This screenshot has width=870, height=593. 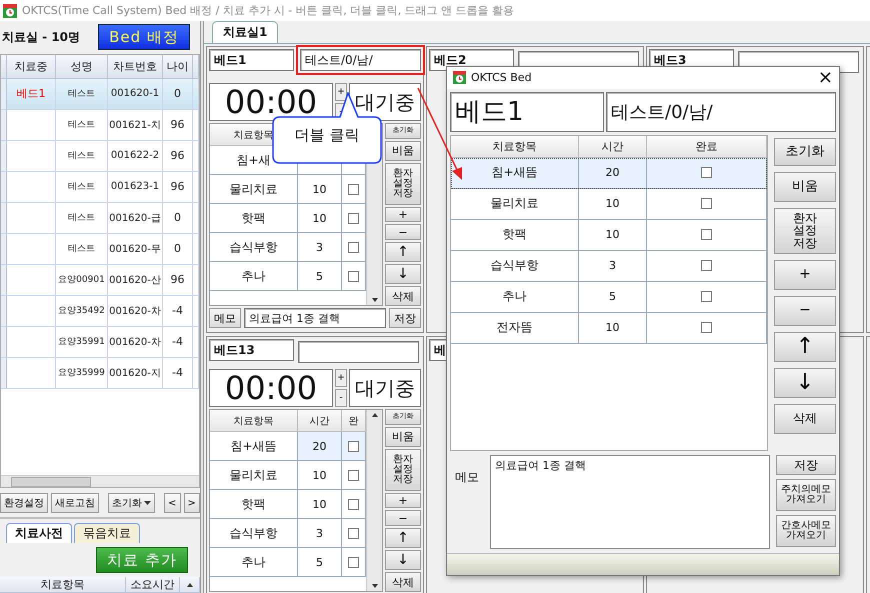 I want to click on treatment-cell: 침+새뜸, so click(x=515, y=173).